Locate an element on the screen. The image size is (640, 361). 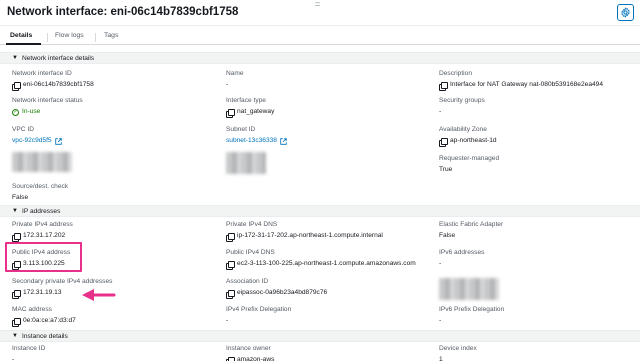
field-instance-owner: Instance owner amazon-aws is located at coordinates (250, 353).